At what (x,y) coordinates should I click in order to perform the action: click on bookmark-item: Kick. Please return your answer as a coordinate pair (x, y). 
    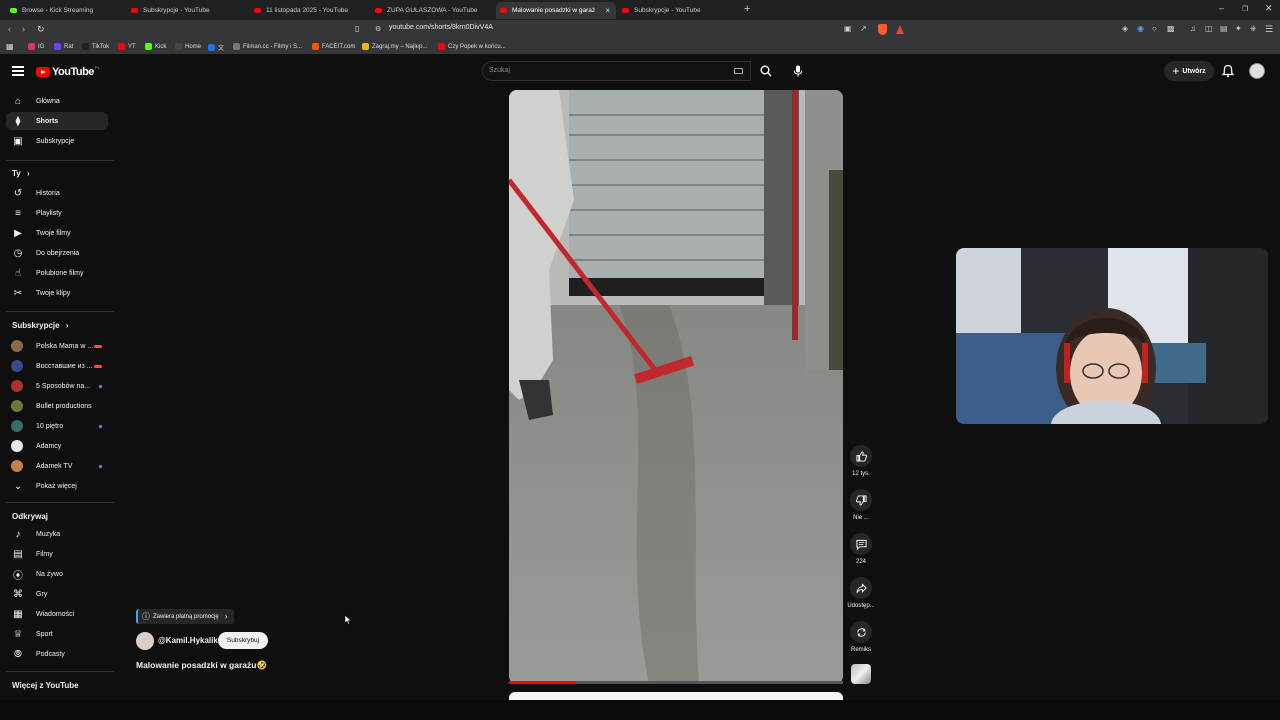
    Looking at the image, I should click on (155, 46).